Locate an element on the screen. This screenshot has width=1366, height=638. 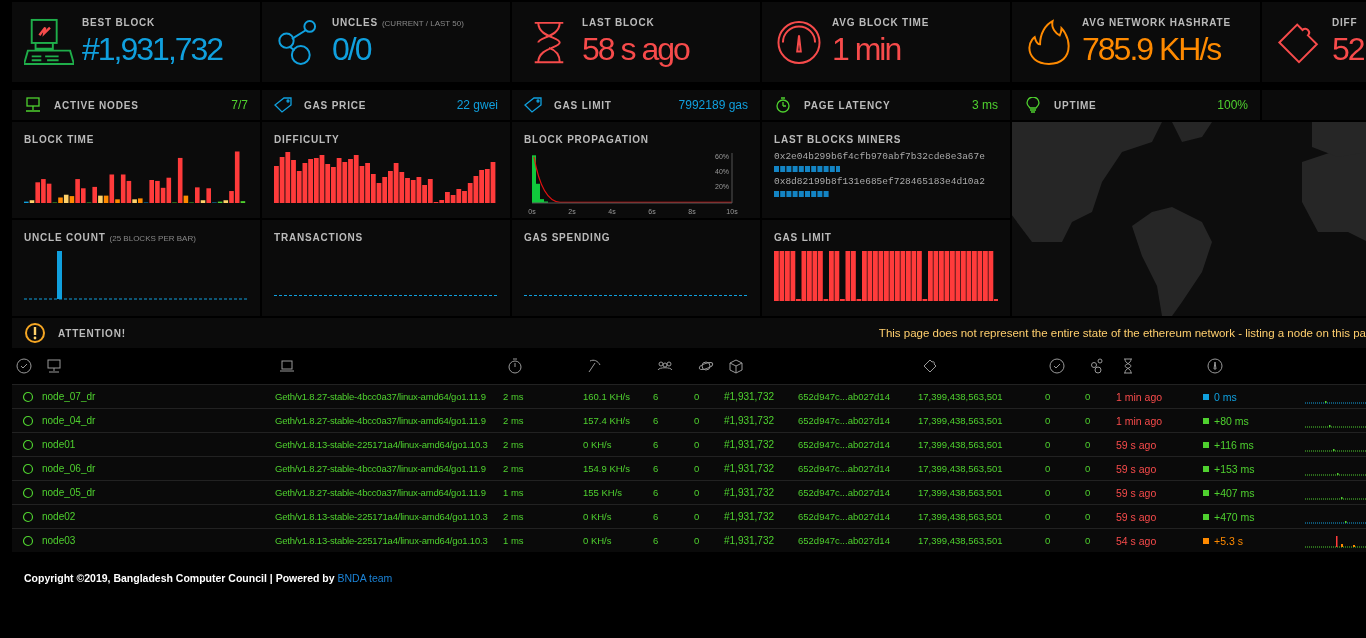
chart-title: GAS SPENDING is located at coordinates (567, 237).